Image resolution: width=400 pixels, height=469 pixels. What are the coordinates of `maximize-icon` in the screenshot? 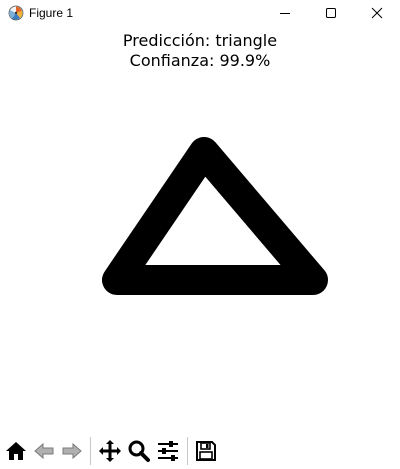 It's located at (331, 13).